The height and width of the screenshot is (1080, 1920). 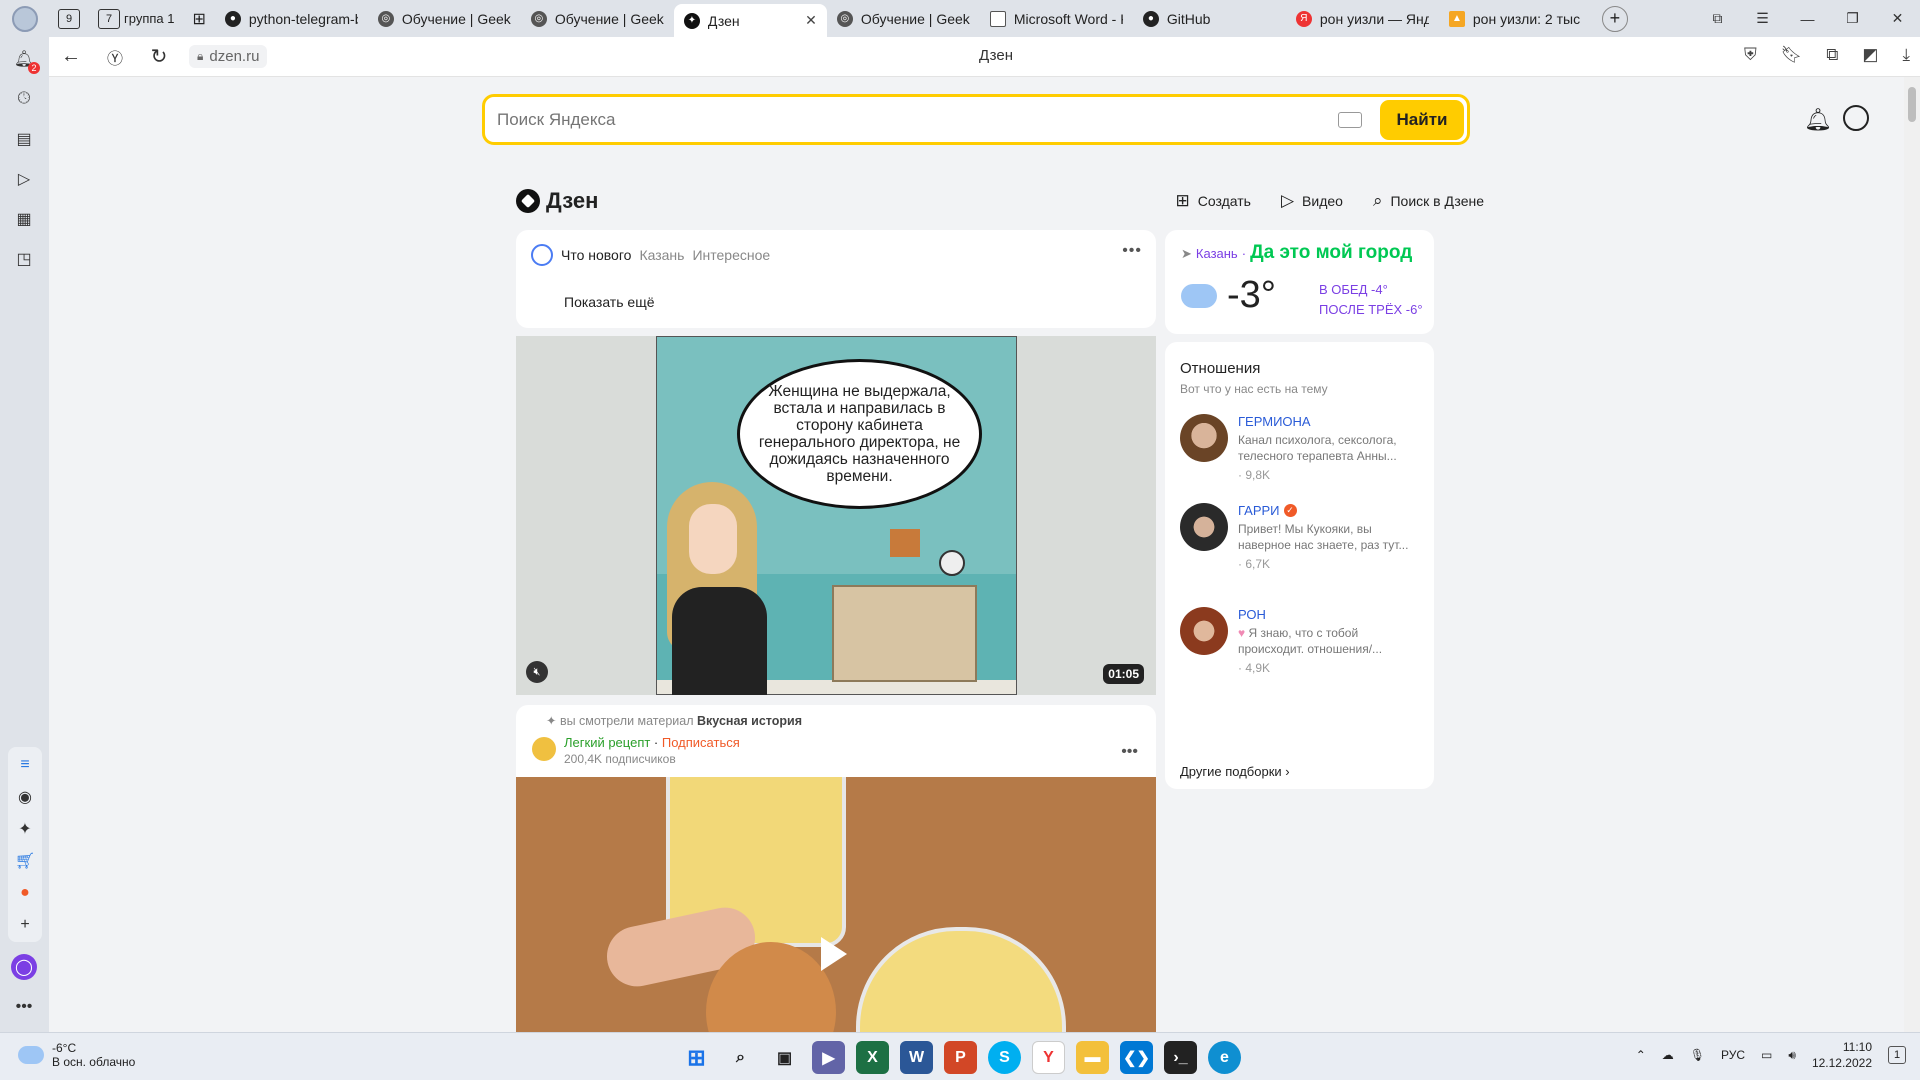 What do you see at coordinates (784, 1057) in the screenshot?
I see `task-view-icon: ▣` at bounding box center [784, 1057].